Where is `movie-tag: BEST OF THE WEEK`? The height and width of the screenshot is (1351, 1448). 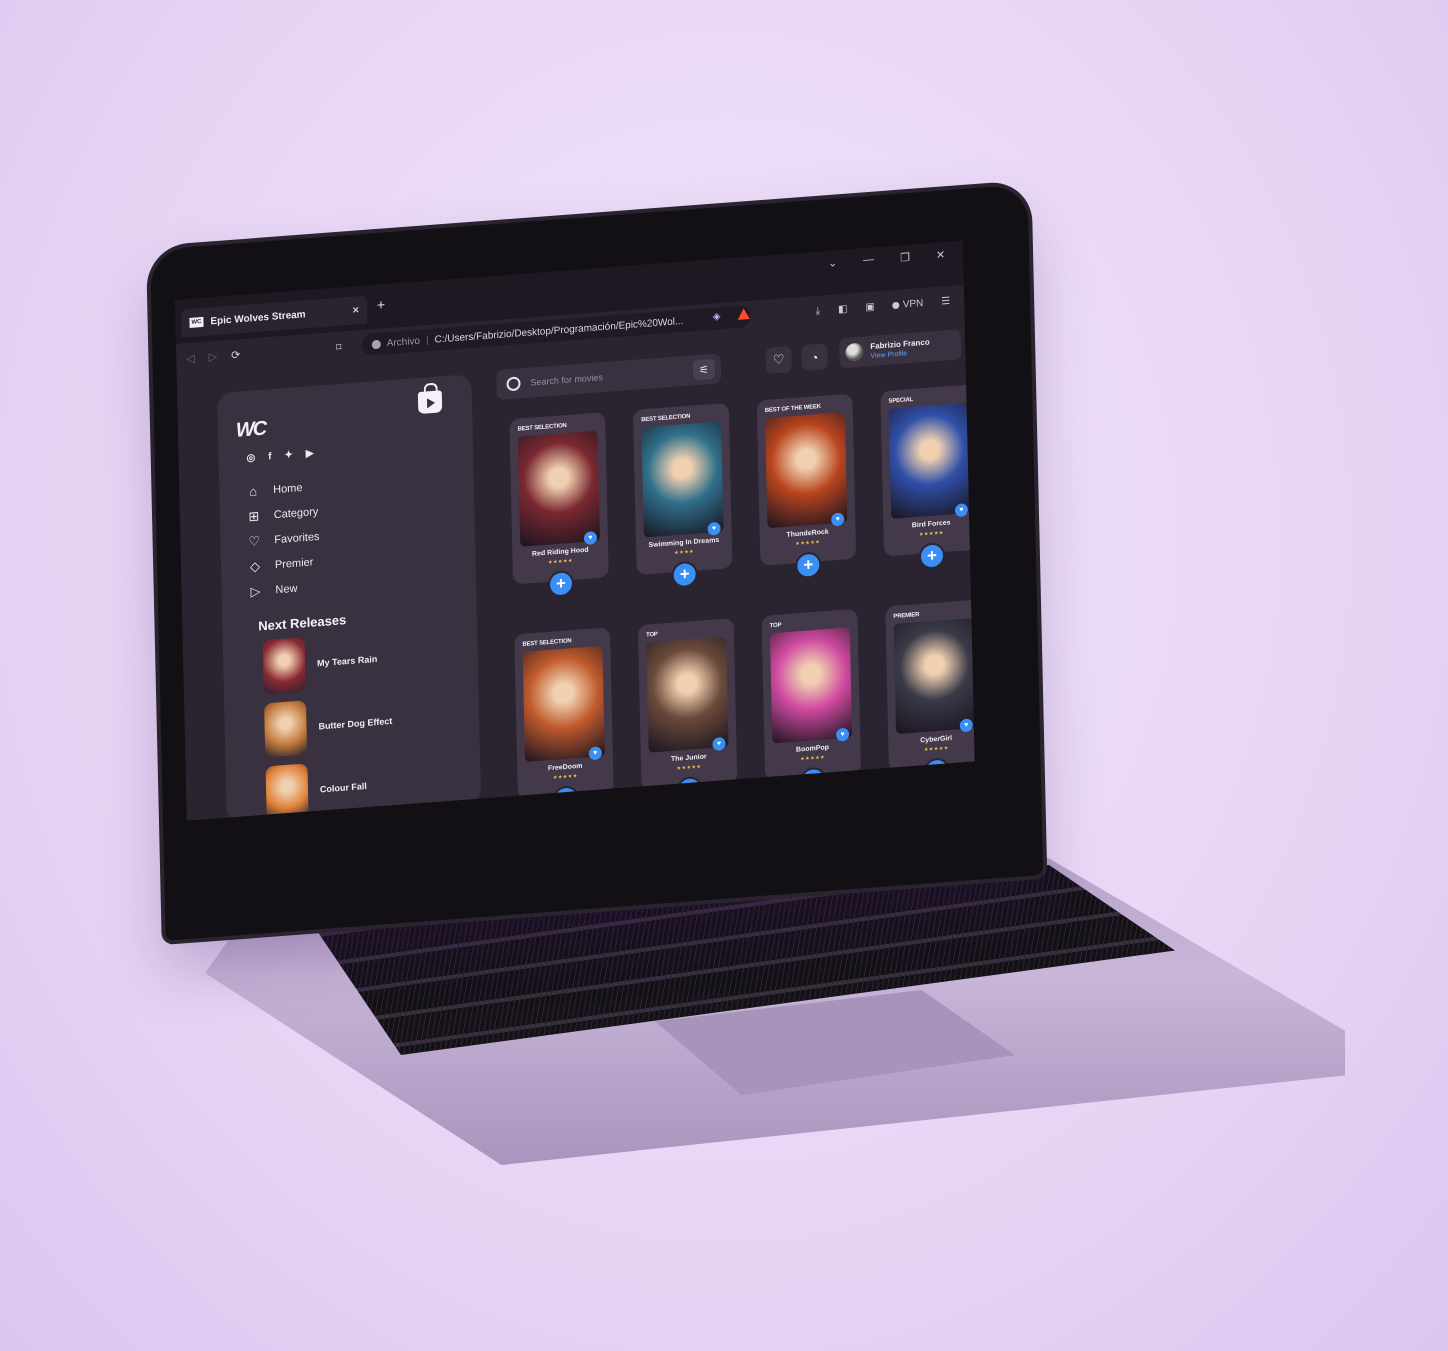 movie-tag: BEST OF THE WEEK is located at coordinates (792, 409).